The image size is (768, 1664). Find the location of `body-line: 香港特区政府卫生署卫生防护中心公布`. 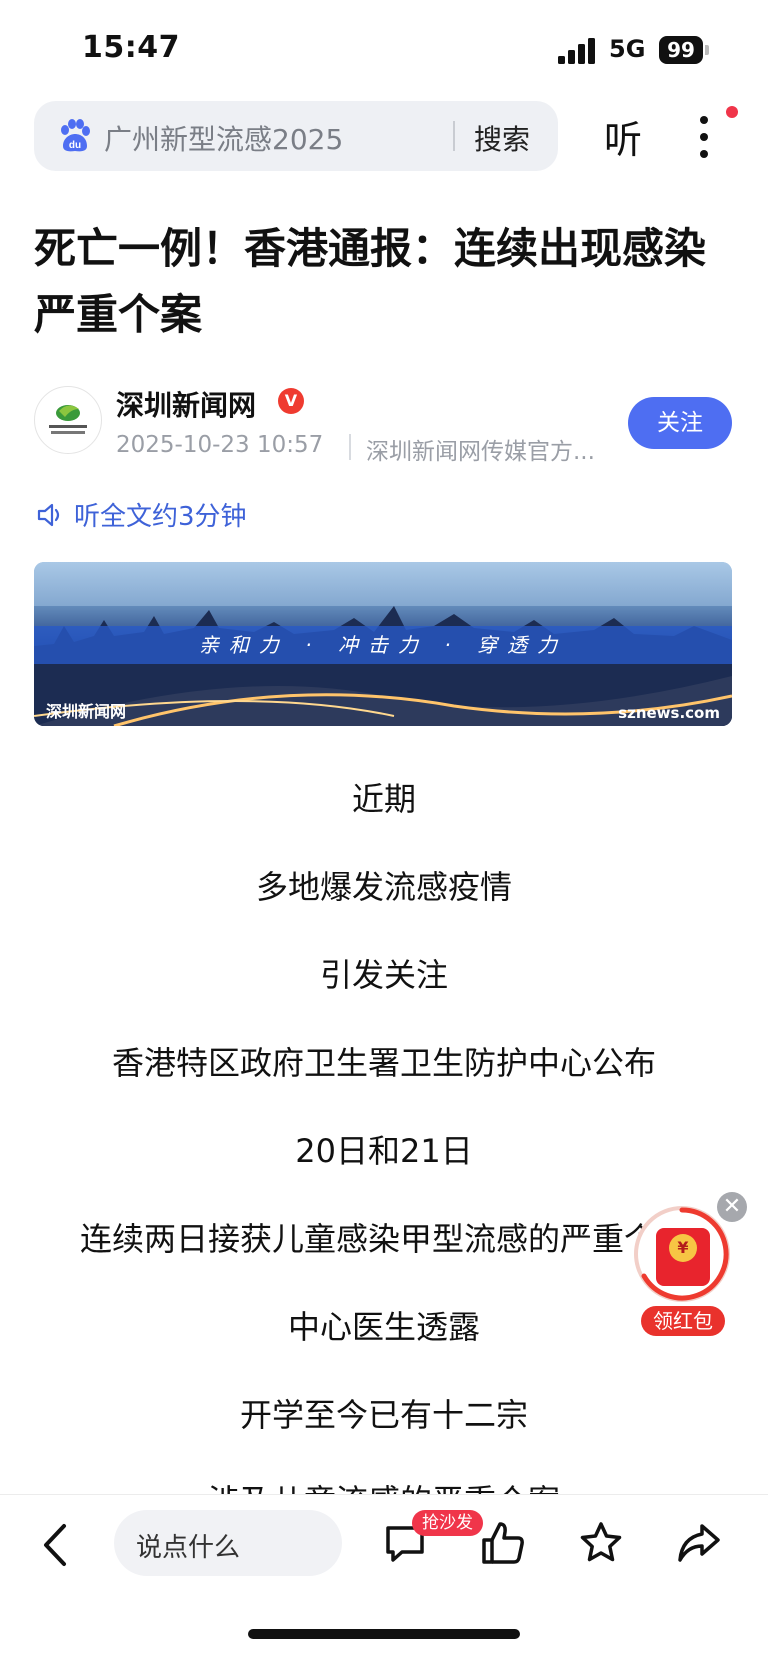

body-line: 香港特区政府卫生署卫生防护中心公布 is located at coordinates (383, 1063).